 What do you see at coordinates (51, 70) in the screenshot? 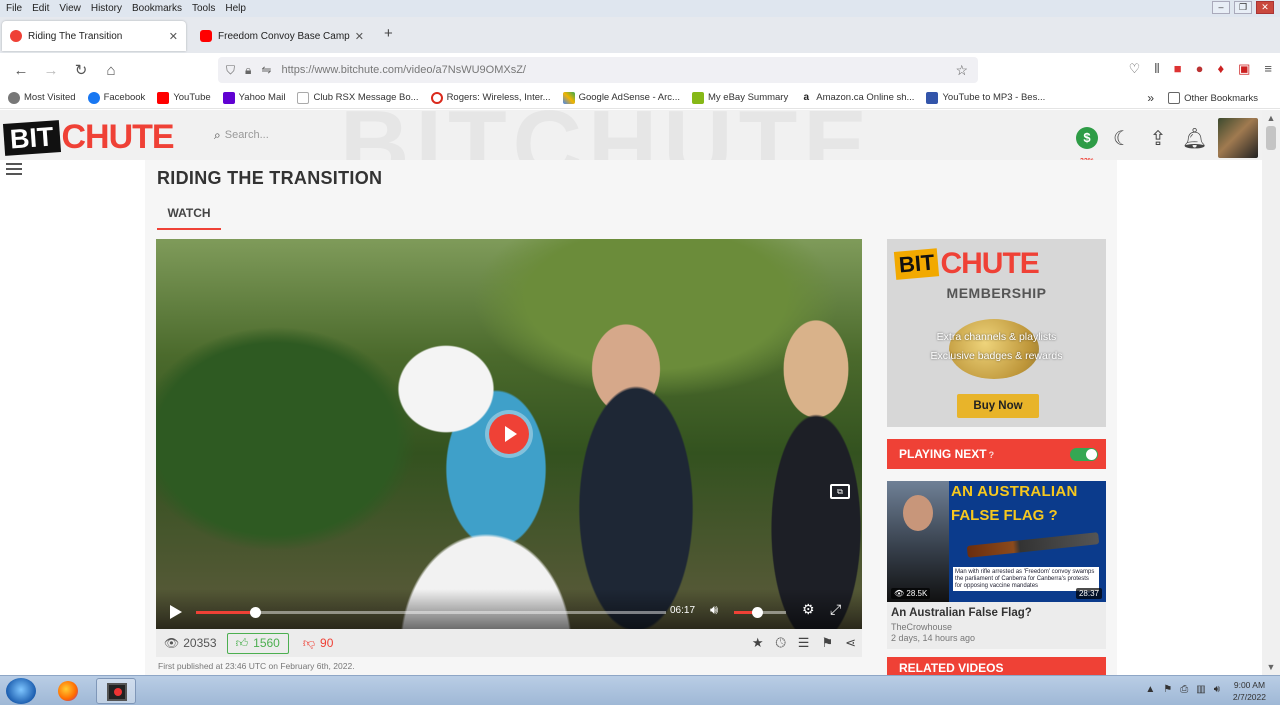
I see `forward-button: →` at bounding box center [51, 70].